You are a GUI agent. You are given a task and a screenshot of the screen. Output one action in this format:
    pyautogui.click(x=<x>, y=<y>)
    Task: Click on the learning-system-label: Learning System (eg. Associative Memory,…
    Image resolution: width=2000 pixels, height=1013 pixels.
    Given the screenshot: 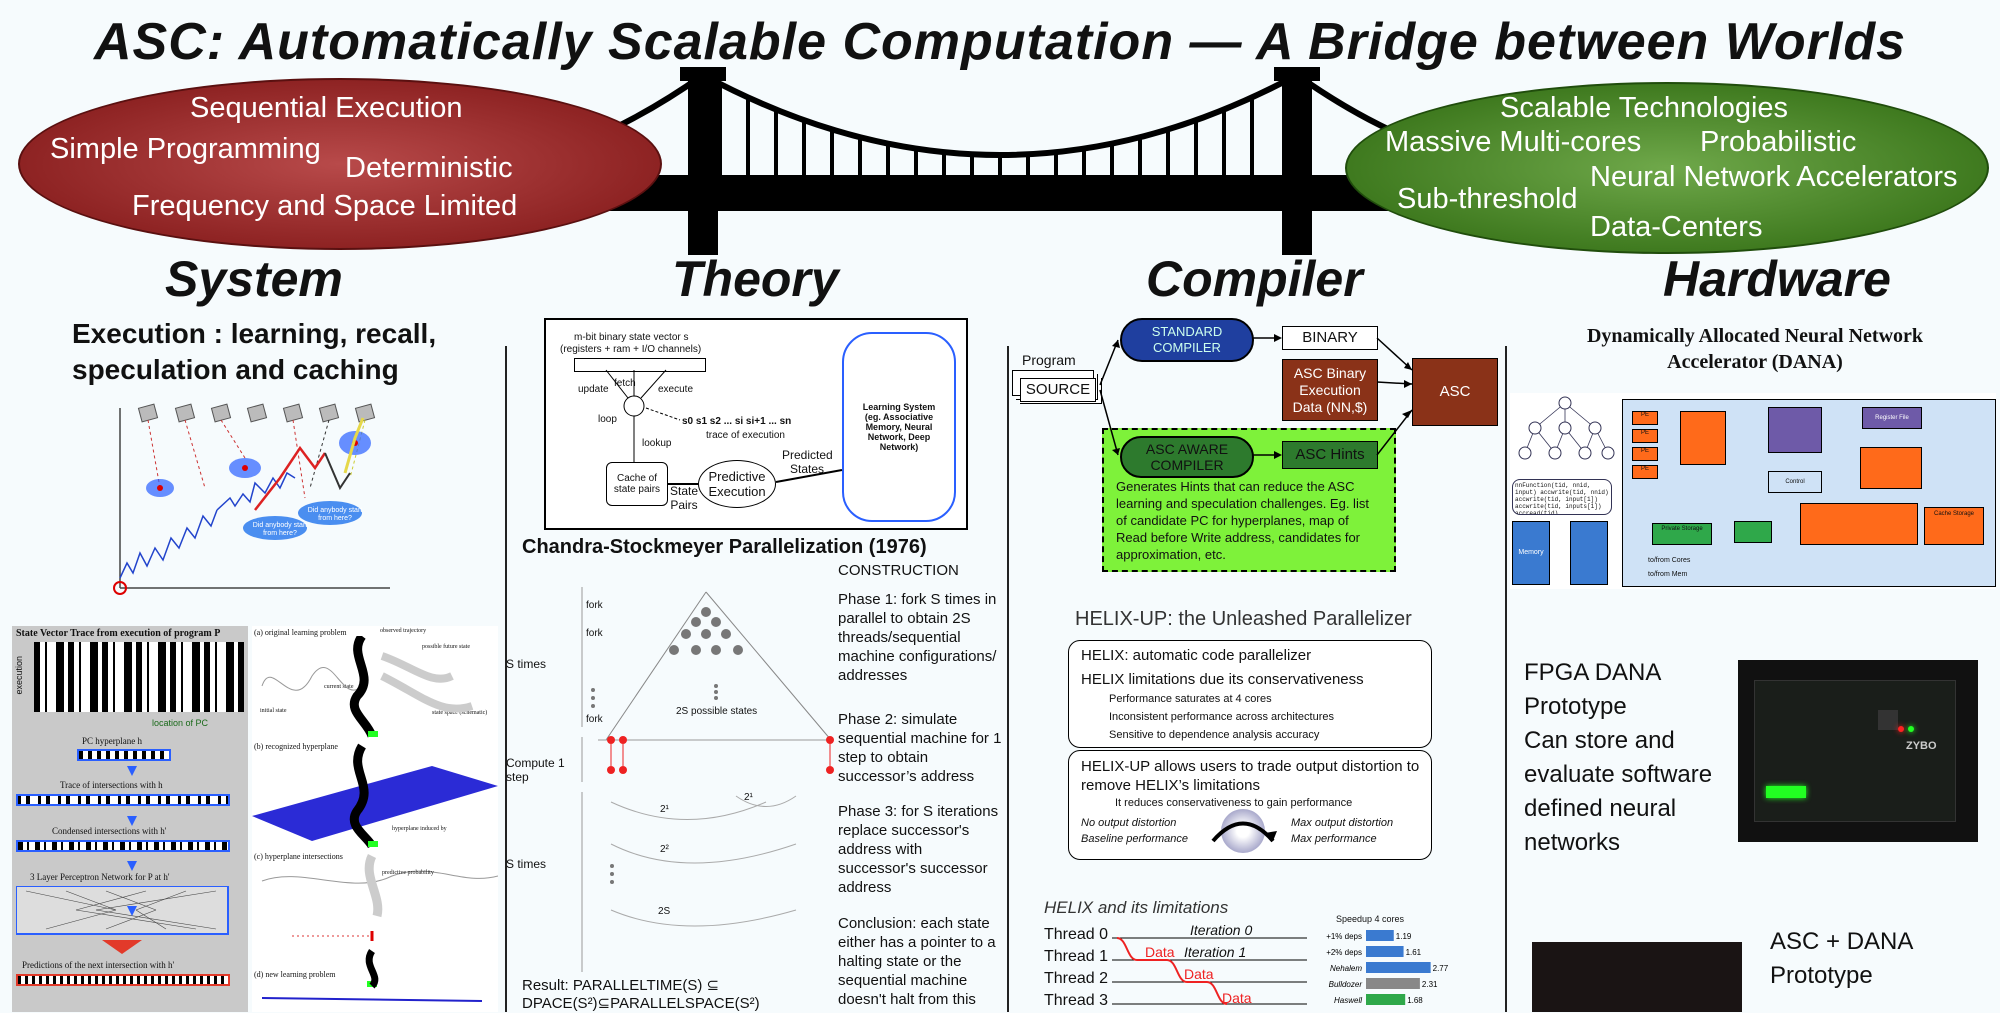 What is the action you would take?
    pyautogui.click(x=899, y=427)
    